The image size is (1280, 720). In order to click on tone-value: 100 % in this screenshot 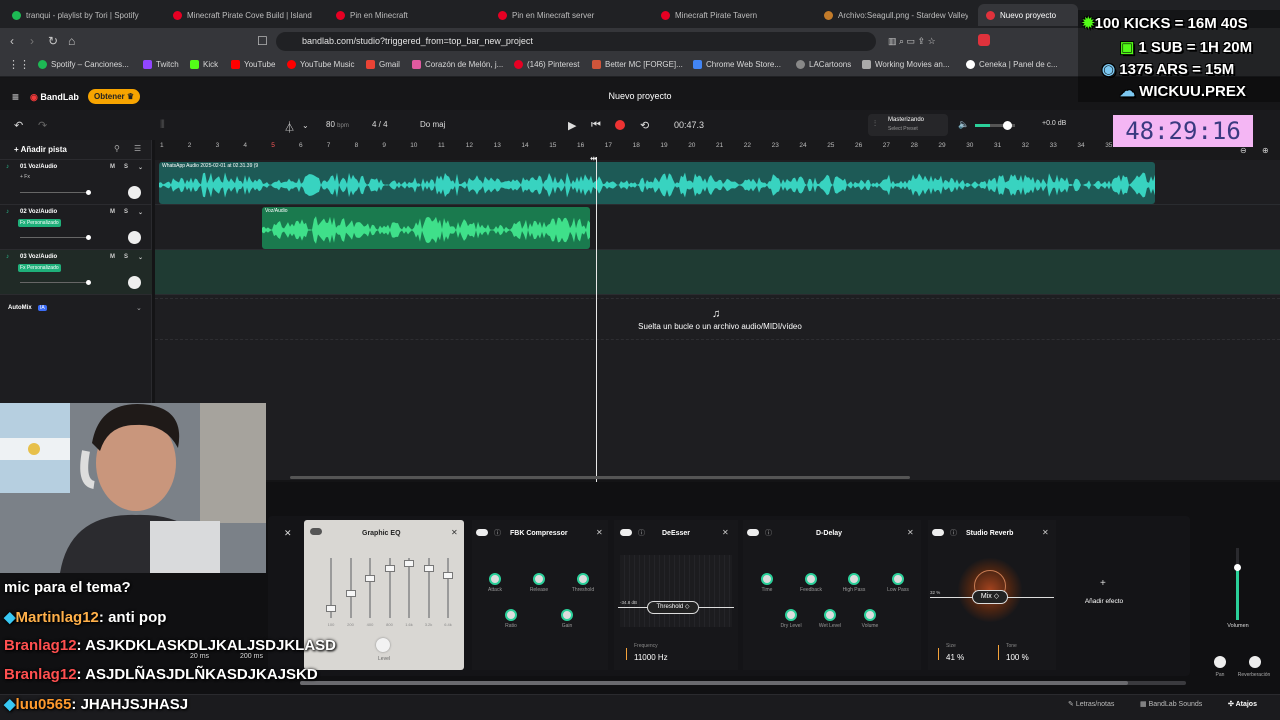, I will do `click(1017, 657)`.